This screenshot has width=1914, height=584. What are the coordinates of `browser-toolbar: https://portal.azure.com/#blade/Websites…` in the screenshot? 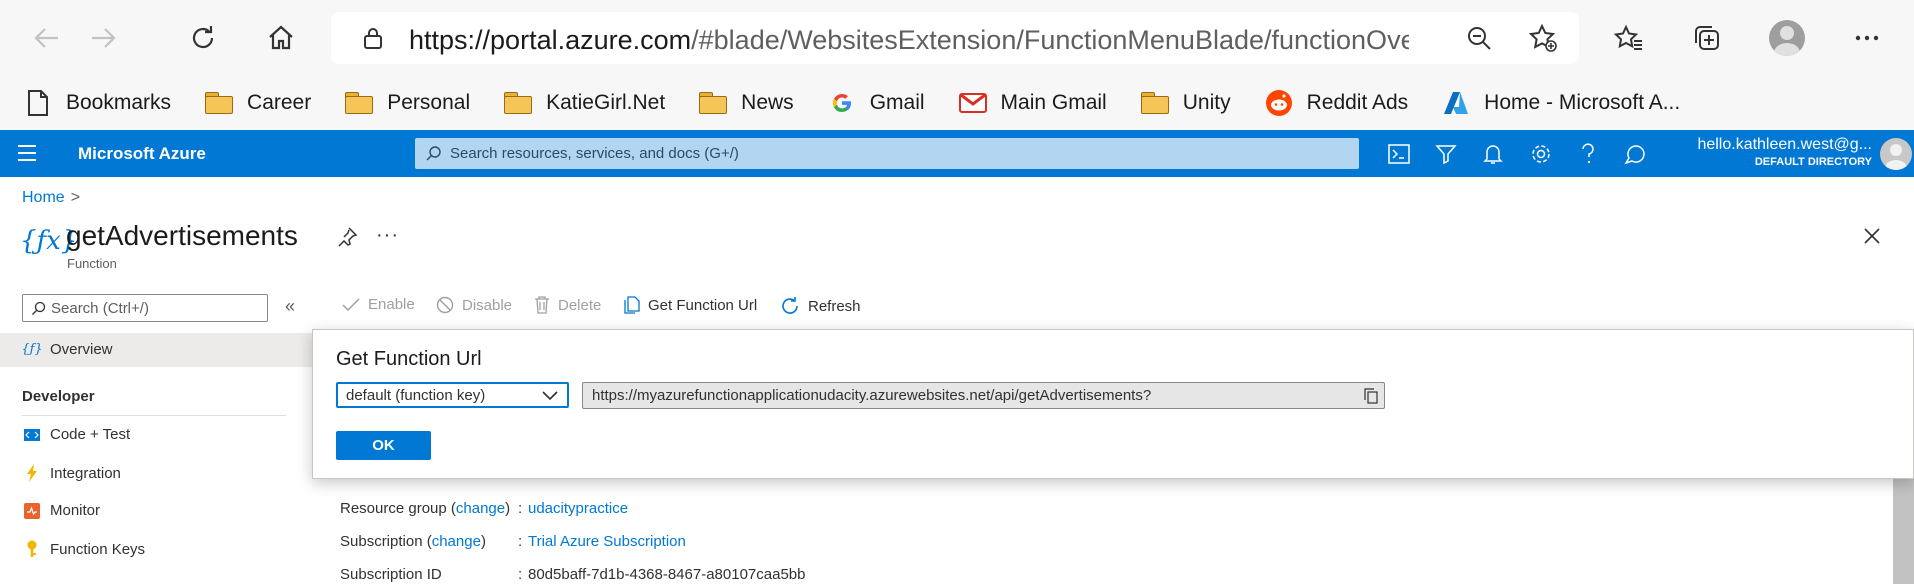 It's located at (957, 38).